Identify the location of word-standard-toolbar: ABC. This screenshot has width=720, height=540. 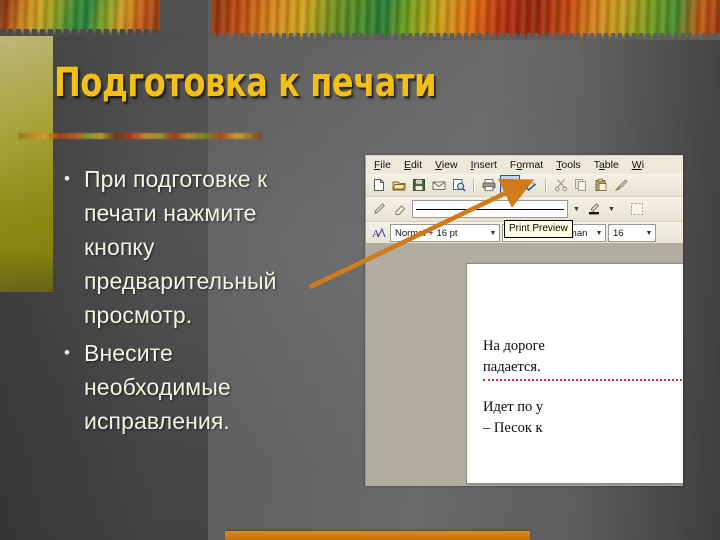
(524, 185).